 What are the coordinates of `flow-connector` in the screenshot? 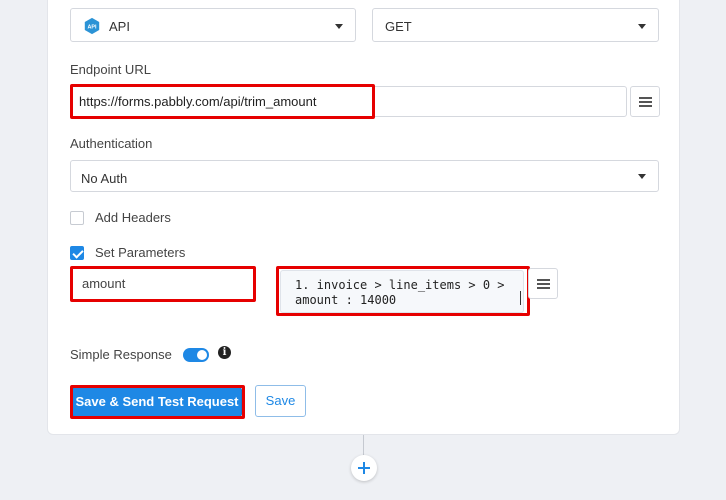 It's located at (363, 445).